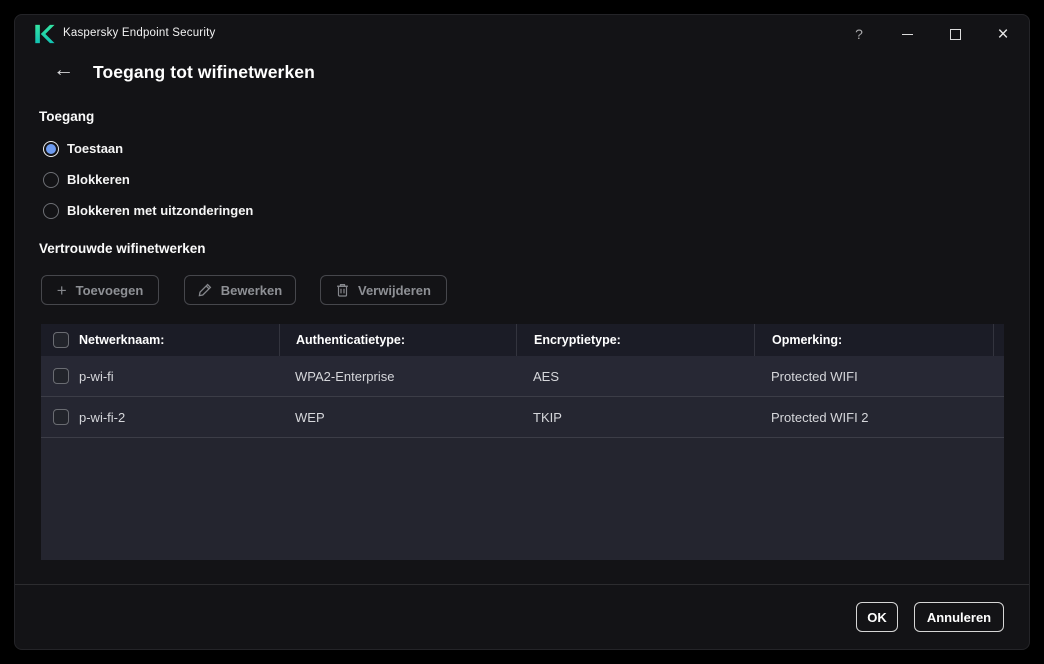 This screenshot has height=664, width=1044. Describe the element at coordinates (122, 340) in the screenshot. I see `column-header-label: Netwerknaam:` at that location.